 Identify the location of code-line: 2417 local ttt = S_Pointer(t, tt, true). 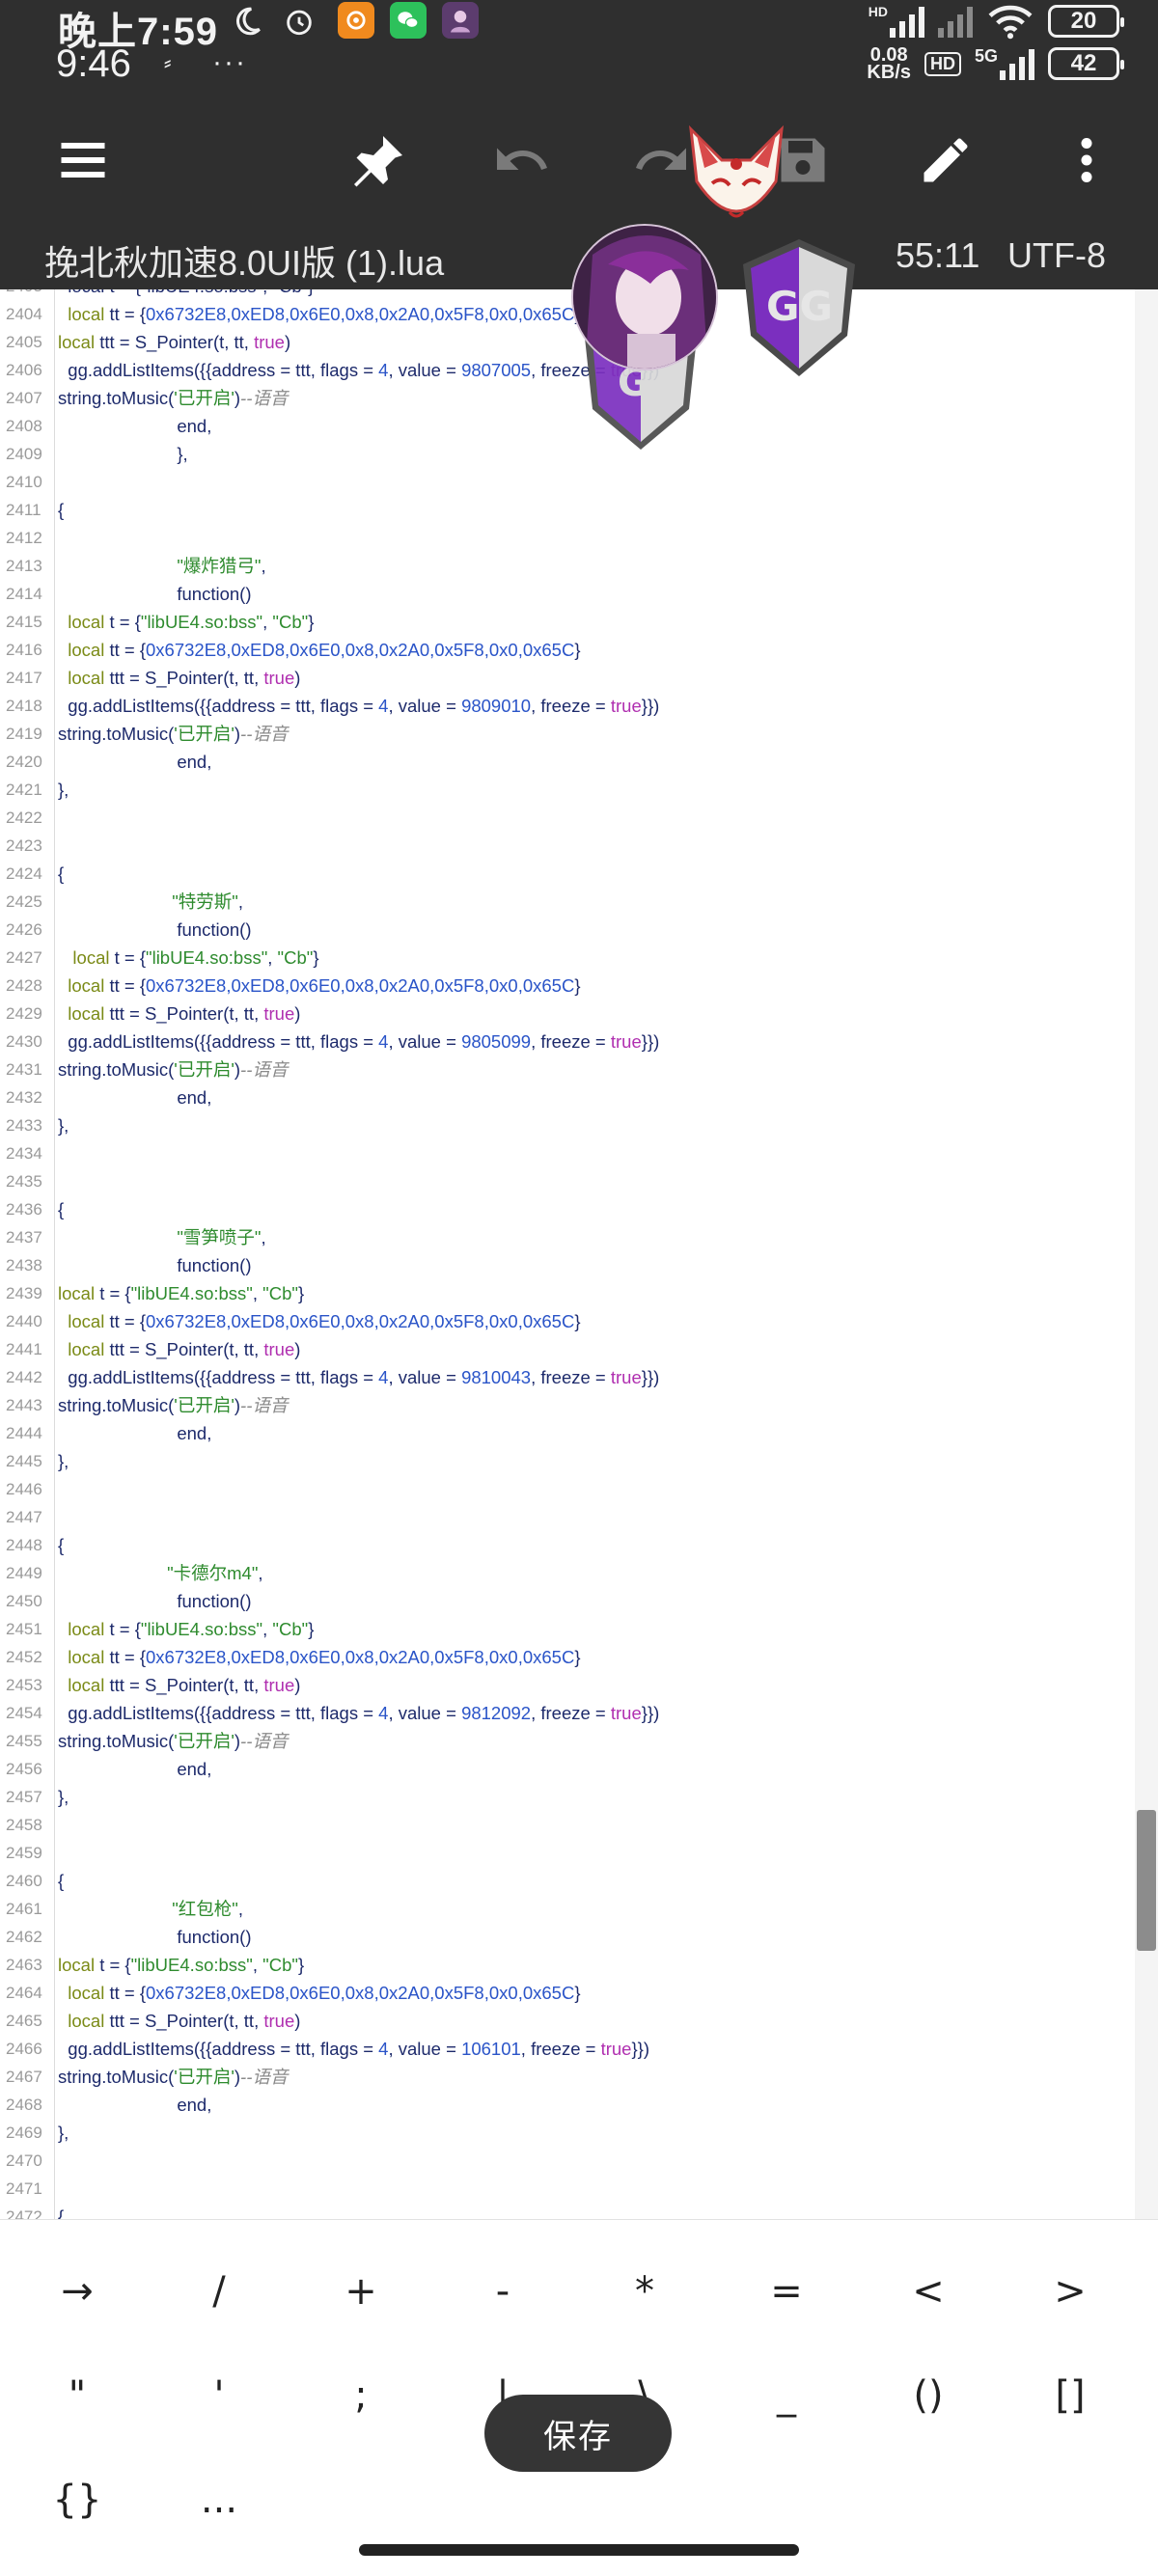
(567, 678).